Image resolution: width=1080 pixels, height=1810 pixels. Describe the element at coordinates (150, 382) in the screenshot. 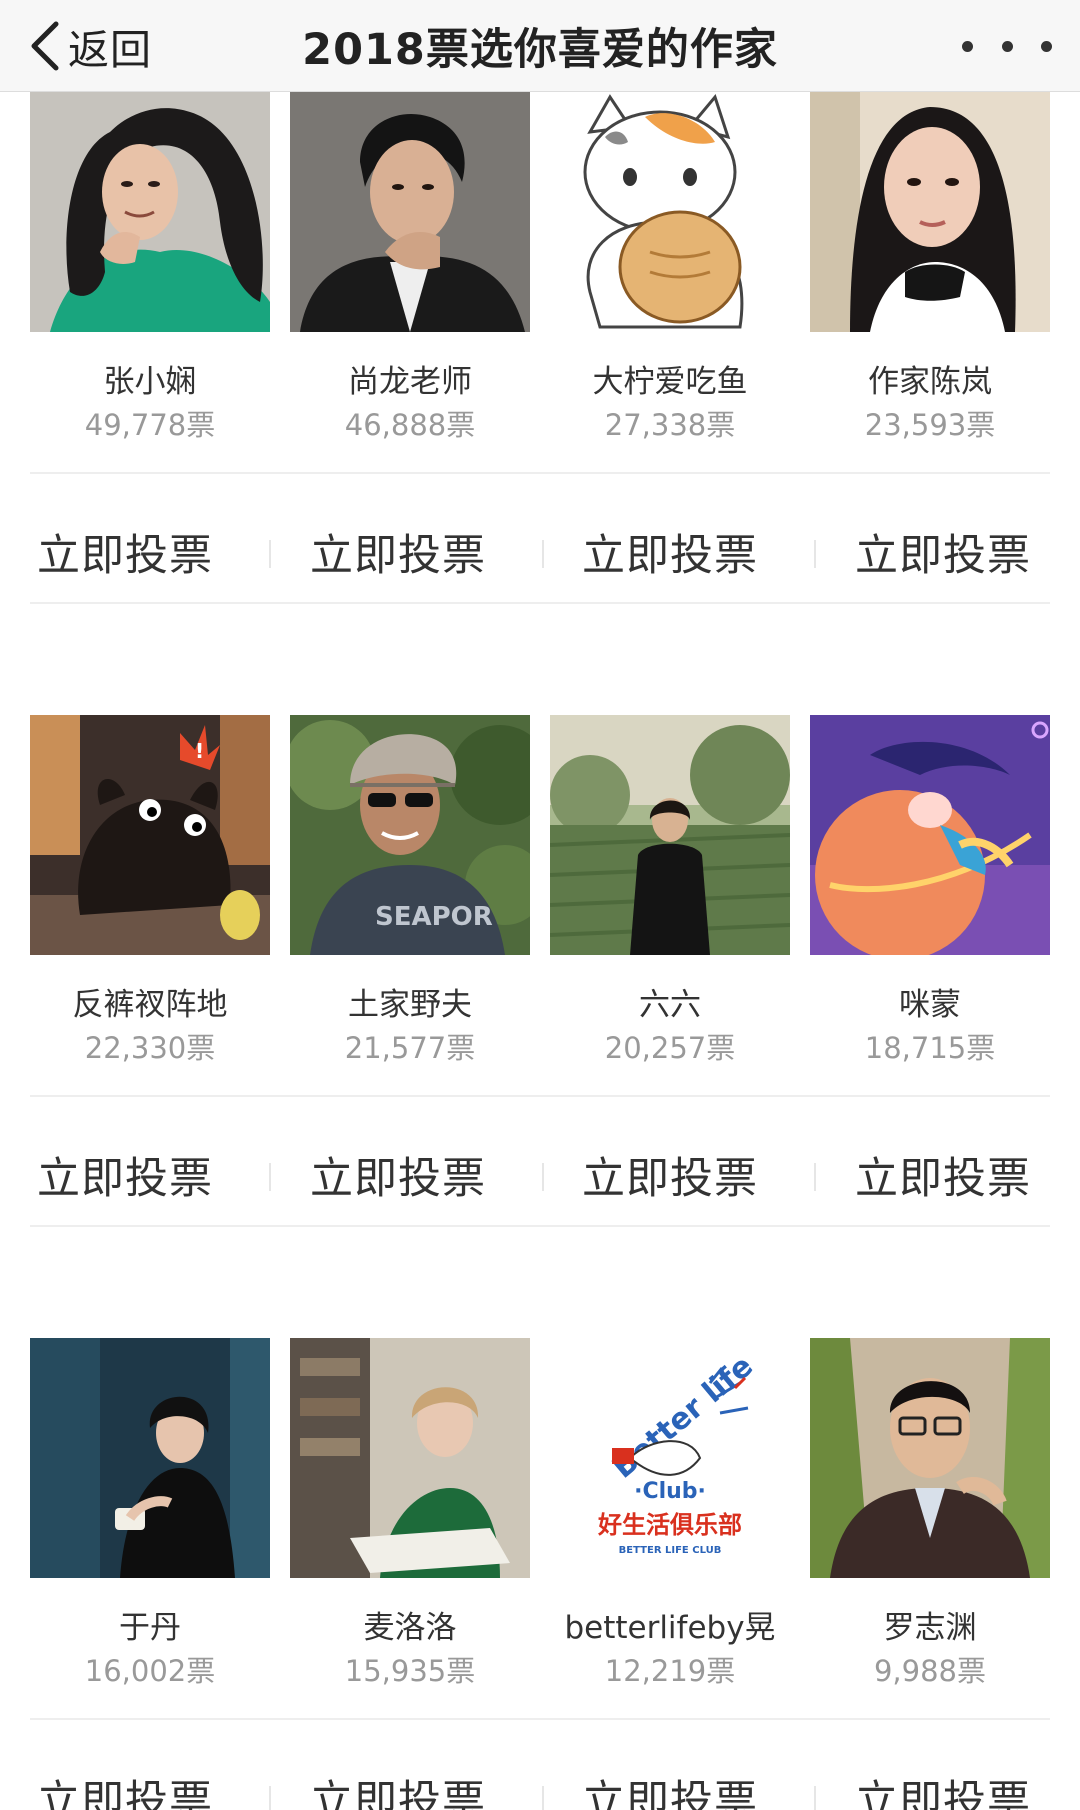

I see `writer-name: 张小娴` at that location.